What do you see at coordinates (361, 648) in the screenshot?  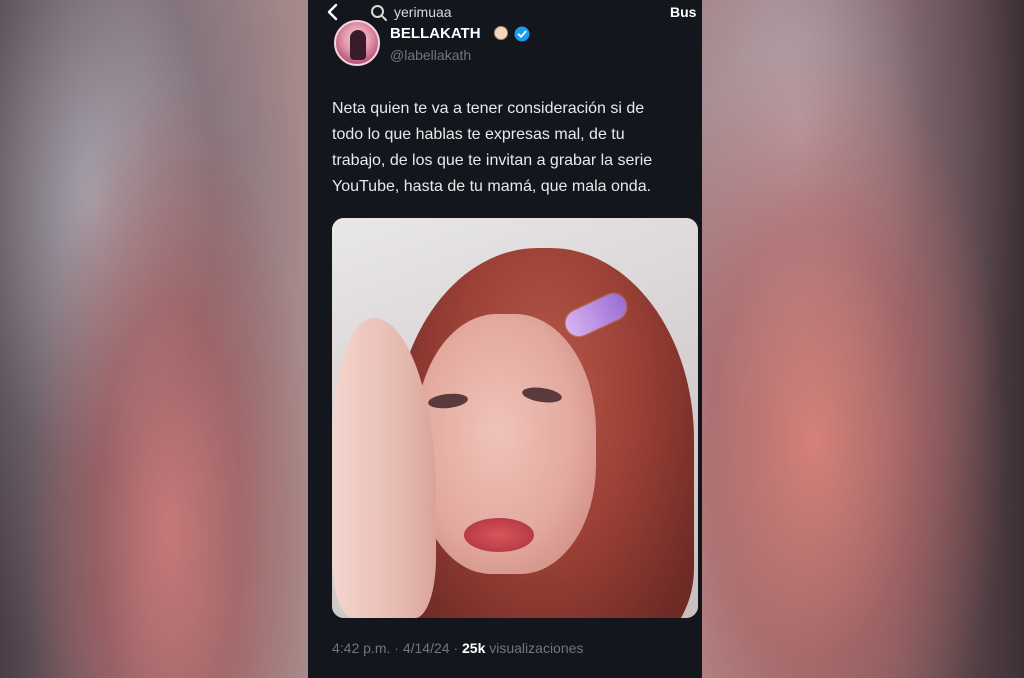 I see `tweet-time: 4:42 p.m.` at bounding box center [361, 648].